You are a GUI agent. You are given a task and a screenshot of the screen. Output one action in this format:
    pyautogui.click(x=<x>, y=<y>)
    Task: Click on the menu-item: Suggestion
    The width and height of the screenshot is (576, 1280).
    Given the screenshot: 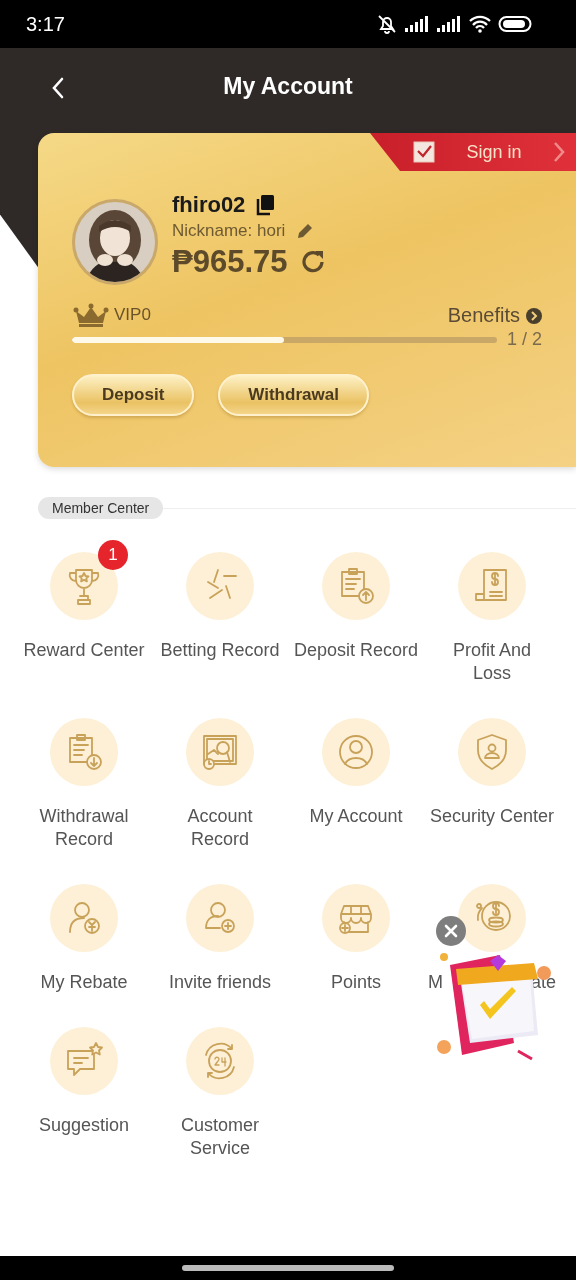 What is the action you would take?
    pyautogui.click(x=84, y=1087)
    